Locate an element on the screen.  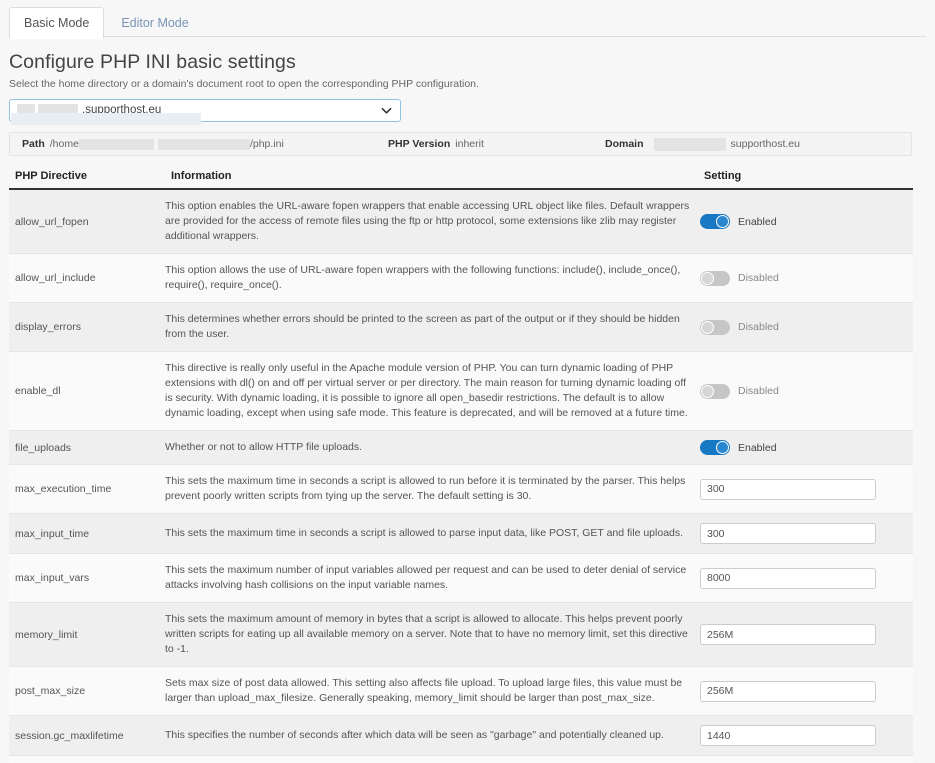
domain-select: .supporthost.eu is located at coordinates (205, 112).